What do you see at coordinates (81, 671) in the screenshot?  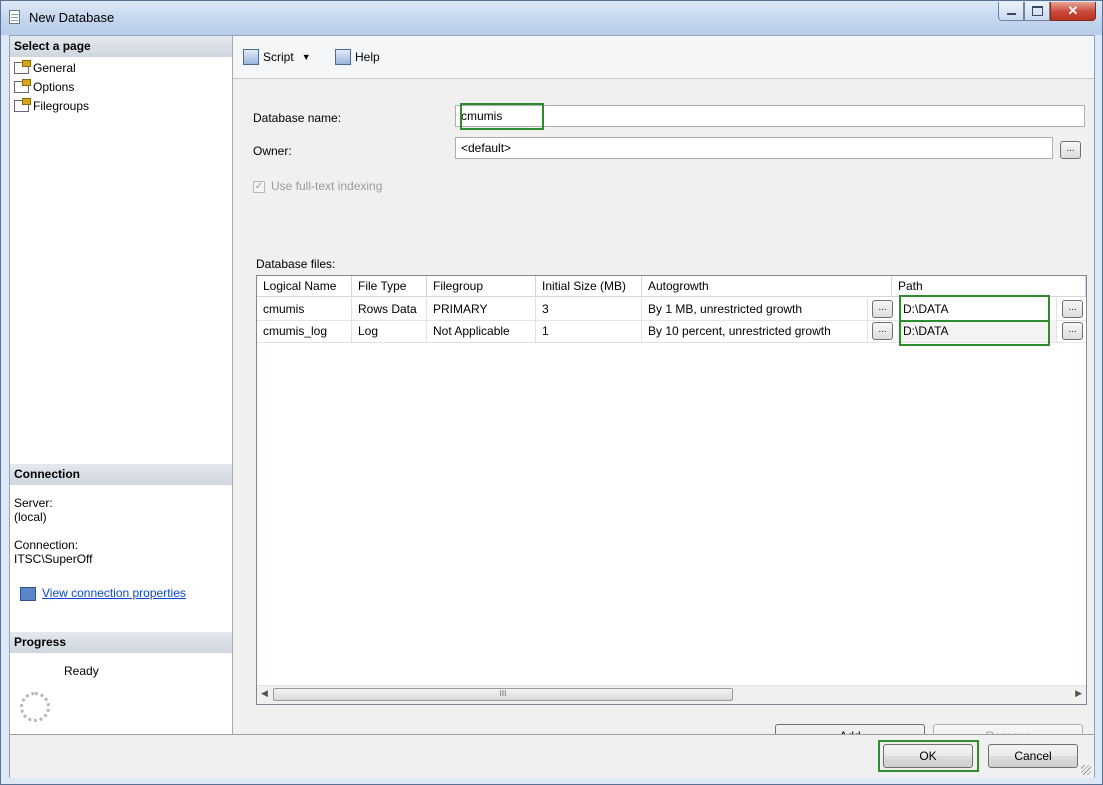 I see `progress-status: Ready` at bounding box center [81, 671].